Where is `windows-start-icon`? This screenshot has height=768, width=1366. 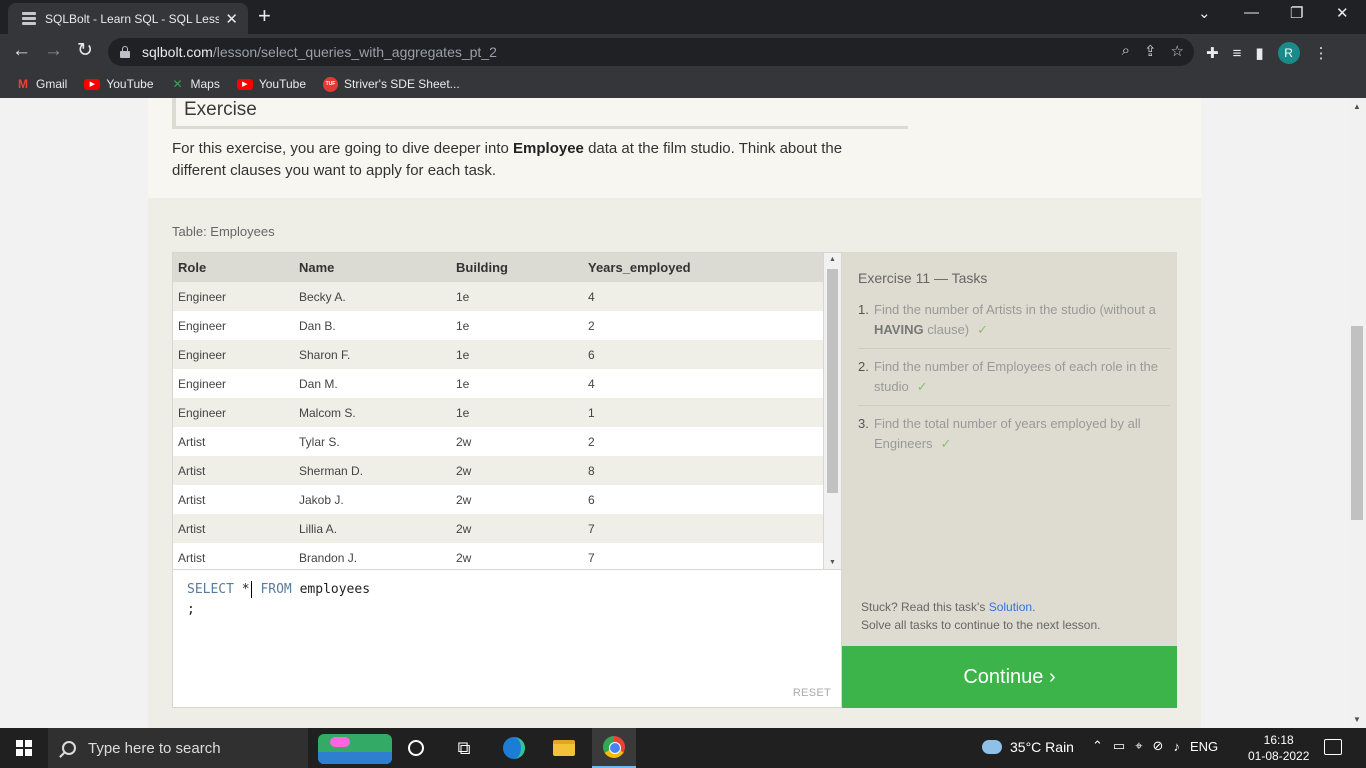
windows-start-icon is located at coordinates (24, 748).